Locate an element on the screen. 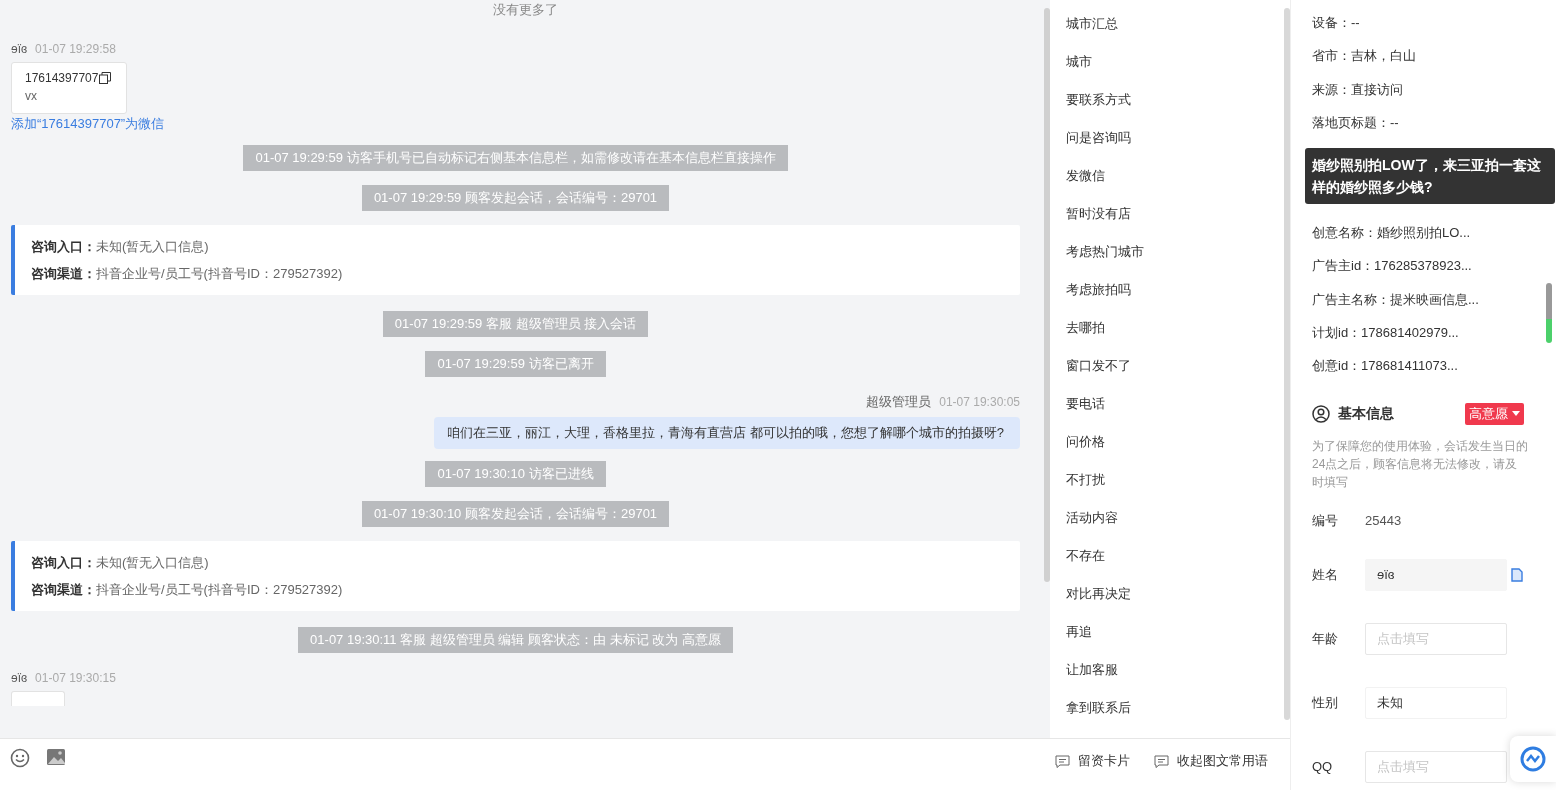 This screenshot has height=790, width=1556. name-field: ɘïɞ is located at coordinates (1436, 574).